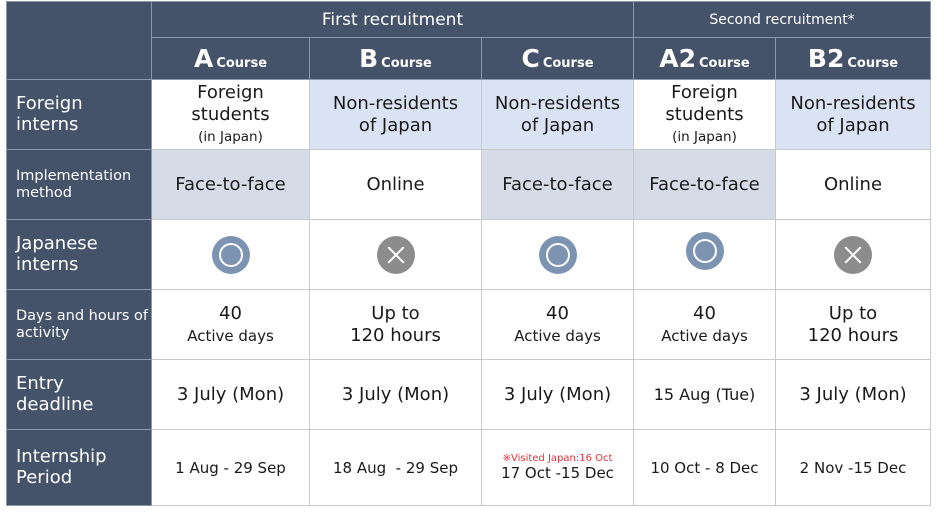  Describe the element at coordinates (395, 114) in the screenshot. I see `foreign-interns-b: Non-residents of Japan` at that location.